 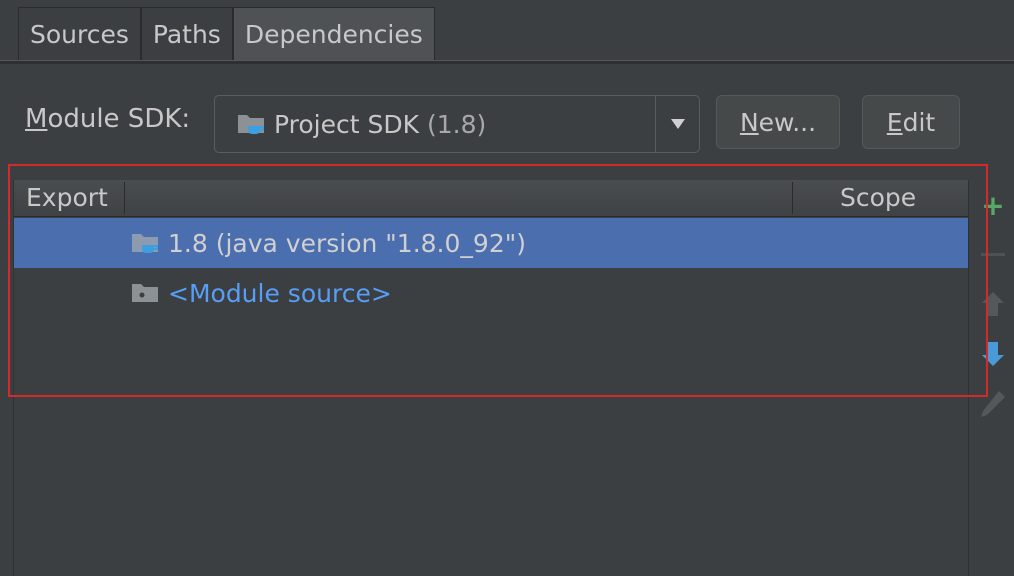 I want to click on dropdown-value: Project SDK (1.8), so click(x=435, y=124).